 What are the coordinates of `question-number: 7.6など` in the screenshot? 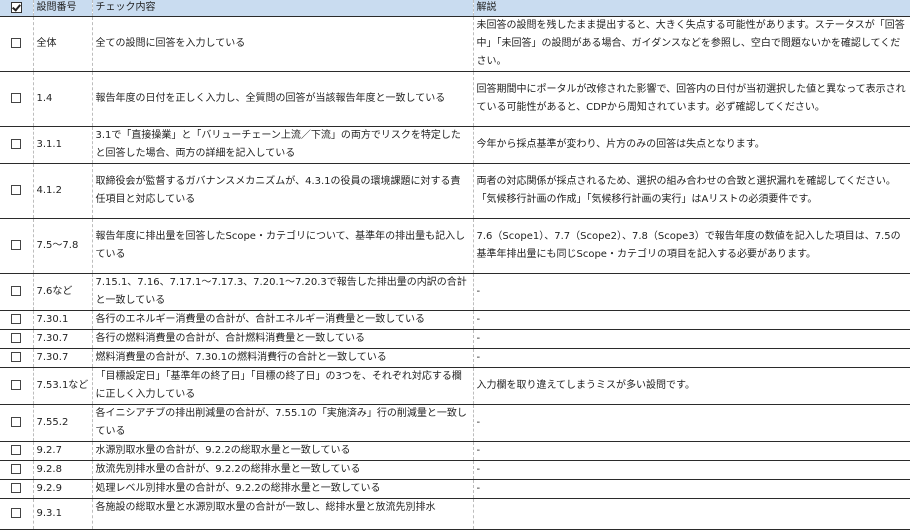 It's located at (63, 292).